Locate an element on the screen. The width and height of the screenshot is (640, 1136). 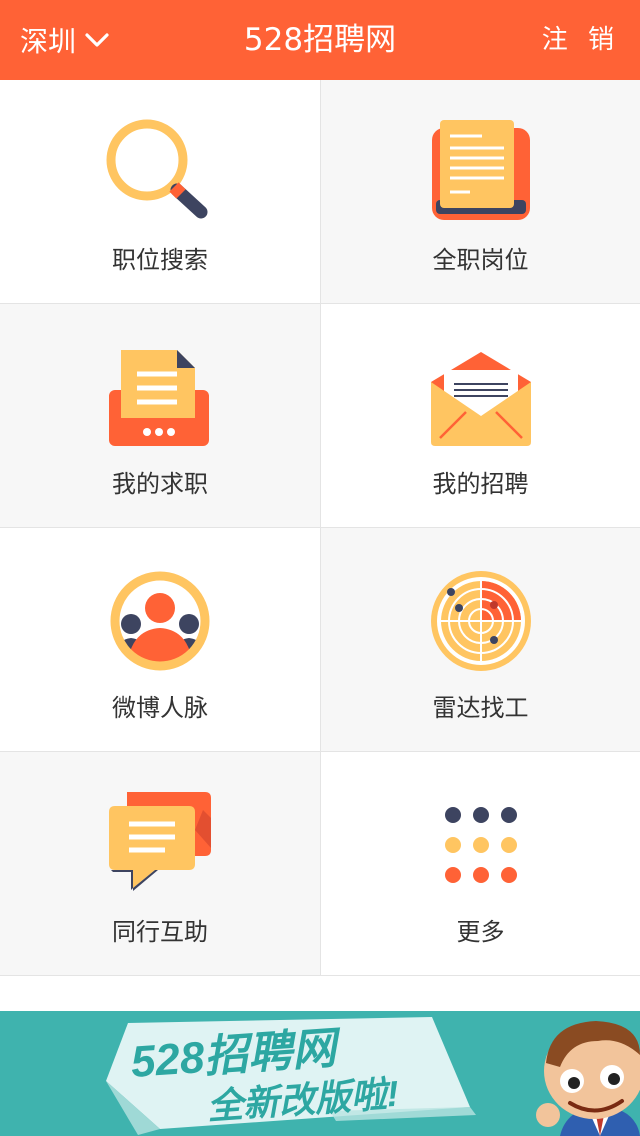
menu-item-job-search: 职位搜索 is located at coordinates (160, 192).